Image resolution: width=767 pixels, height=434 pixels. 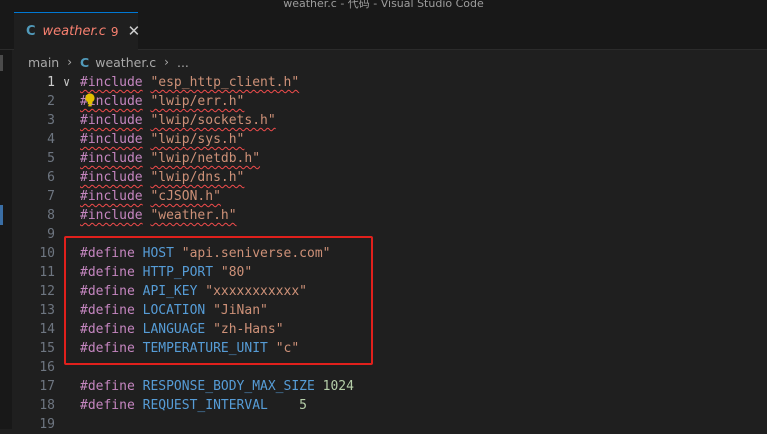 What do you see at coordinates (389, 196) in the screenshot?
I see `code-line: 7 #include "cJSON.h"` at bounding box center [389, 196].